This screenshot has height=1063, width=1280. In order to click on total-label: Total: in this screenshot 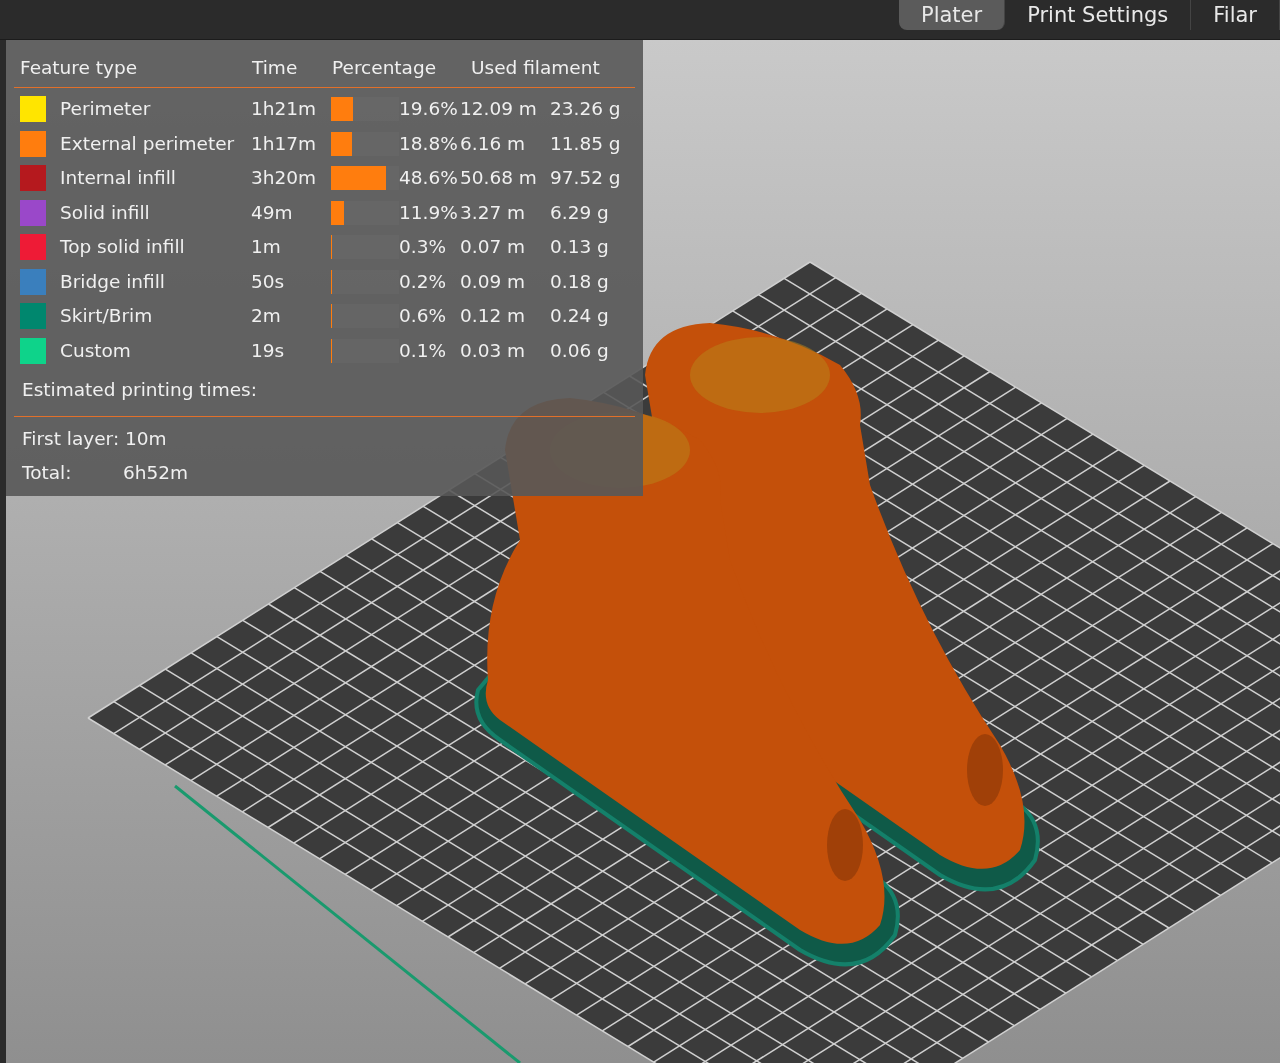, I will do `click(47, 473)`.